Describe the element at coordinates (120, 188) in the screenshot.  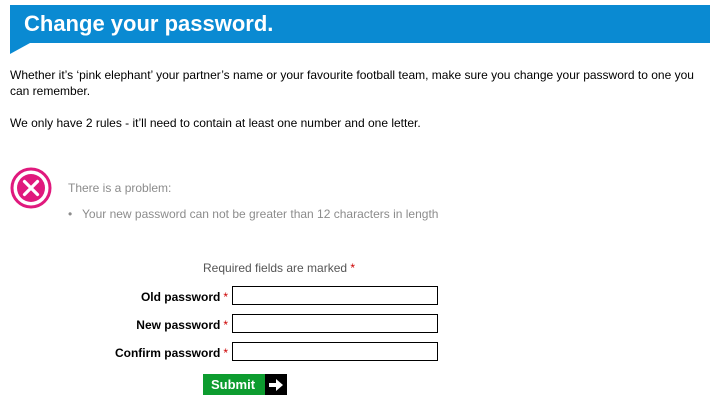
I see `error-heading: There is a problem:` at that location.